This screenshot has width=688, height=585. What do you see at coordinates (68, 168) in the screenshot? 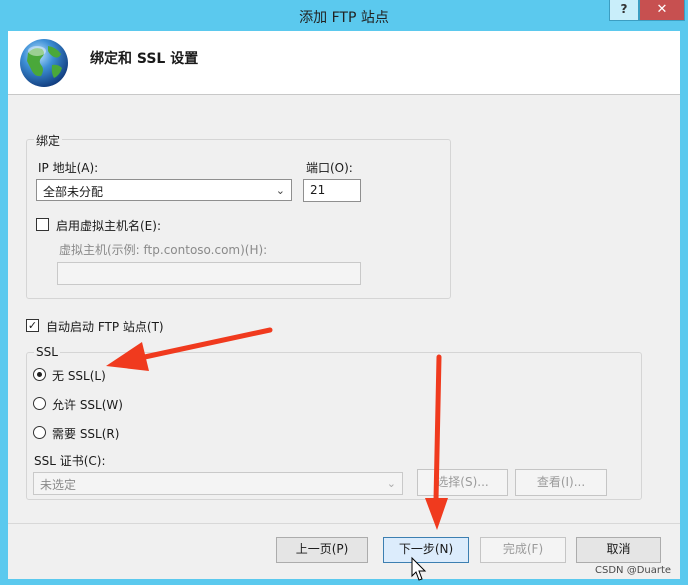
I see `ip-address-label: IP 地址(A):` at bounding box center [68, 168].